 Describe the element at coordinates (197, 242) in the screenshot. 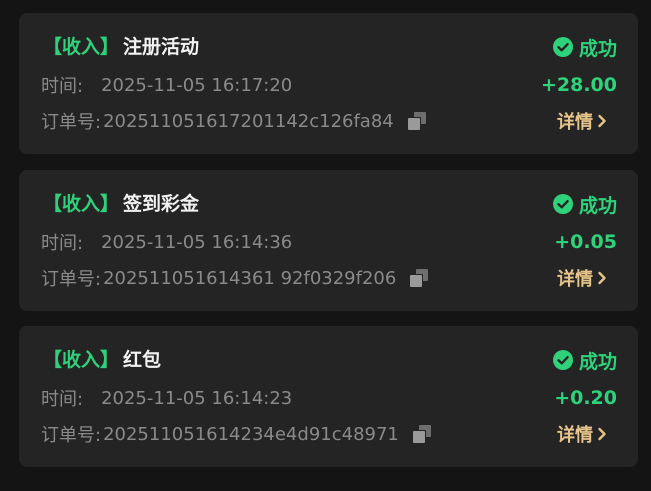

I see `time-value: 2025-11-05 16:14:36` at that location.